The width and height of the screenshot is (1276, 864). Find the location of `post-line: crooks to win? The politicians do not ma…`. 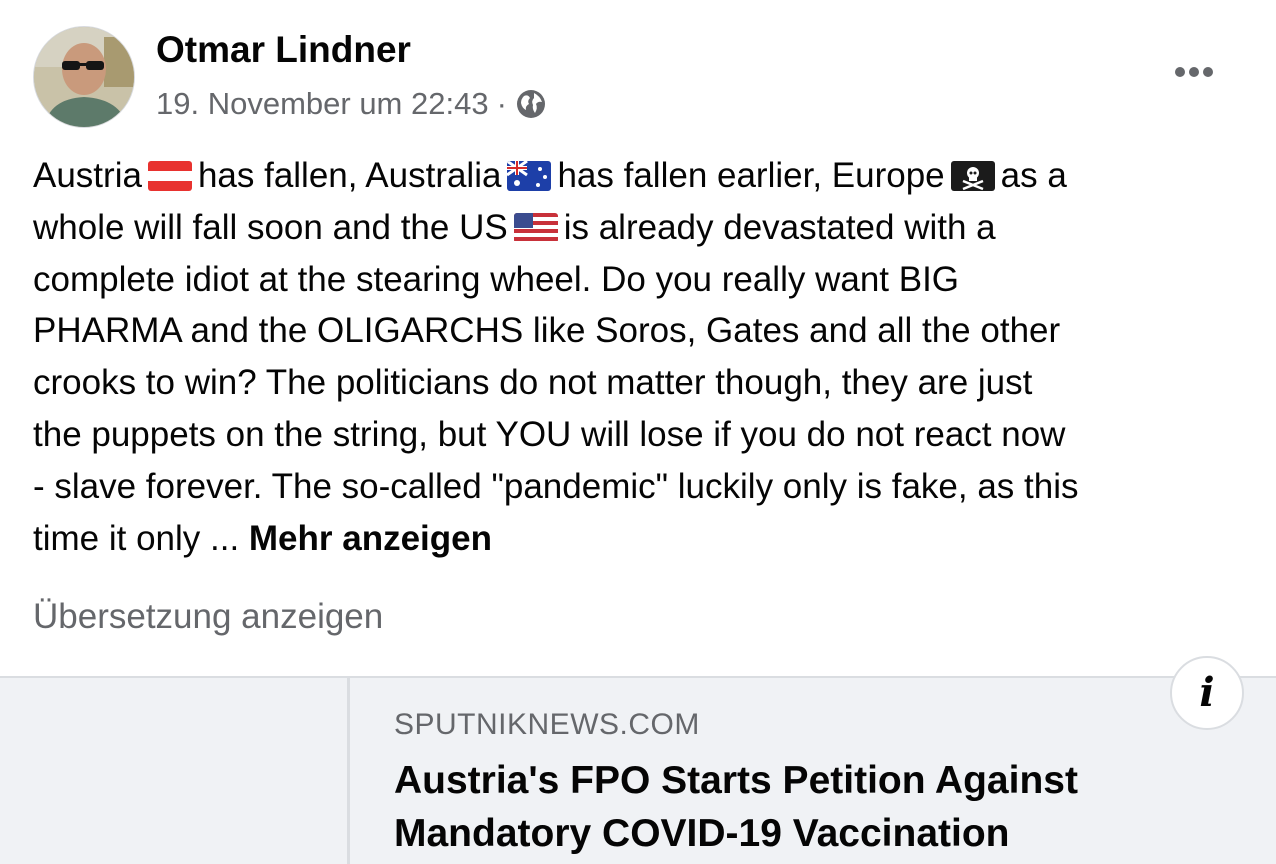

post-line: crooks to win? The politicians do not ma… is located at coordinates (533, 383).